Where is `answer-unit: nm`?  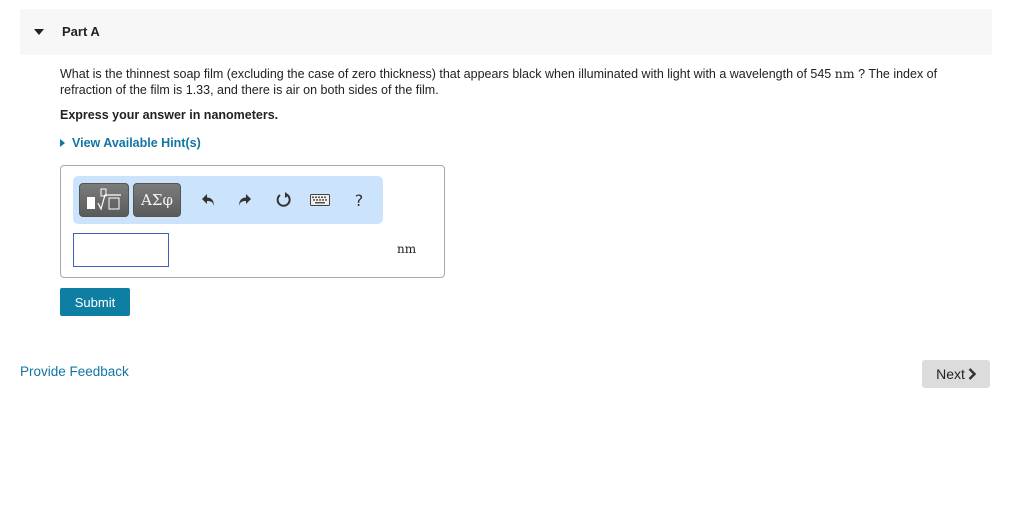
answer-unit: nm is located at coordinates (407, 249).